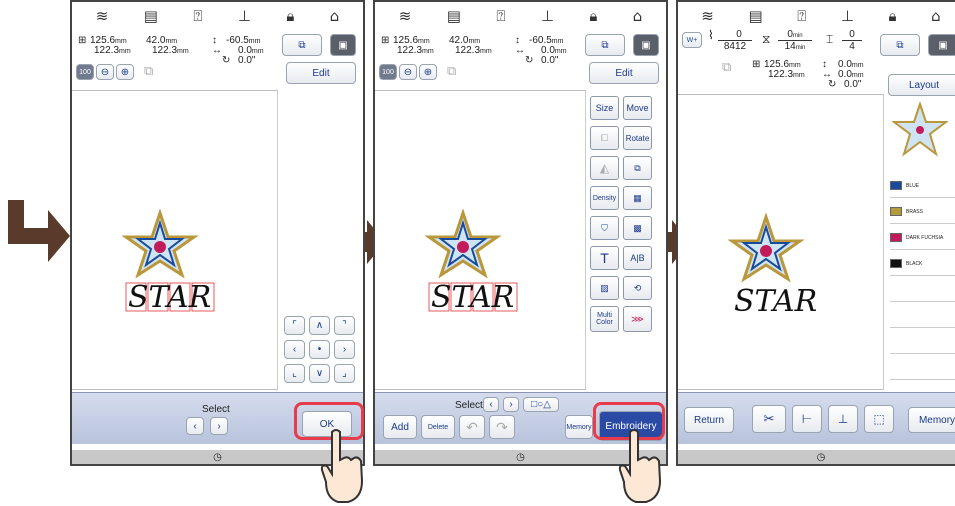 This screenshot has height=506, width=955. Describe the element at coordinates (832, 84) in the screenshot. I see `rotate-icon: ↻` at that location.